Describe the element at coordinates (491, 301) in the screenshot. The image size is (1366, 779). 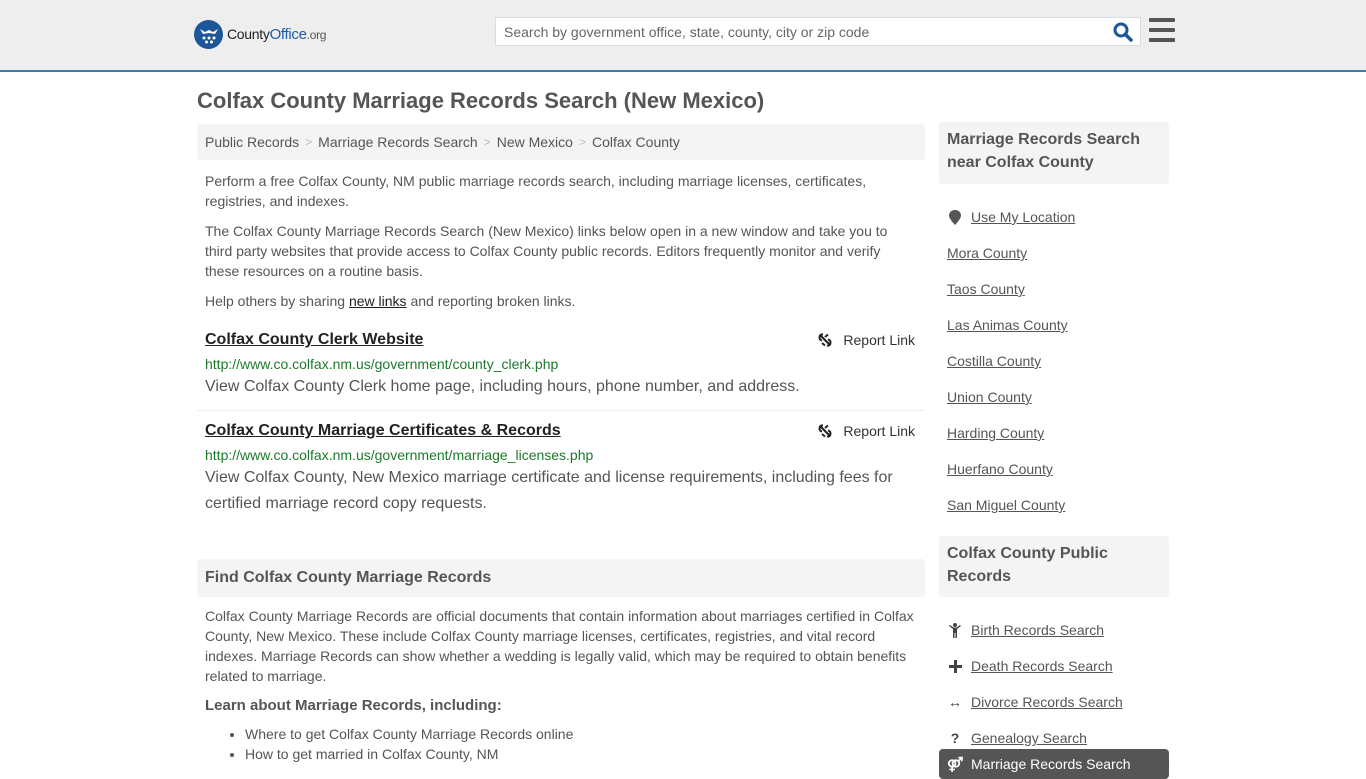
I see `intro-help-text-end: and reporting broken links.` at that location.